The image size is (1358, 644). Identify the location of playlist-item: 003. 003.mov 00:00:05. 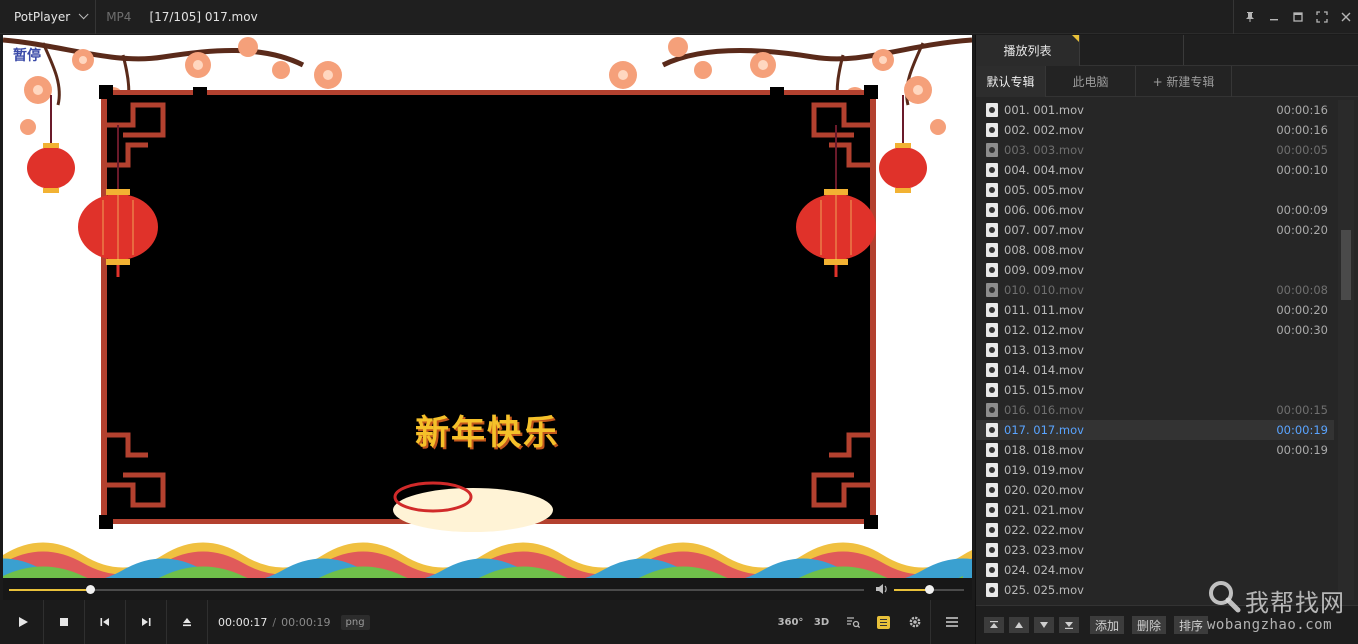
(1155, 150).